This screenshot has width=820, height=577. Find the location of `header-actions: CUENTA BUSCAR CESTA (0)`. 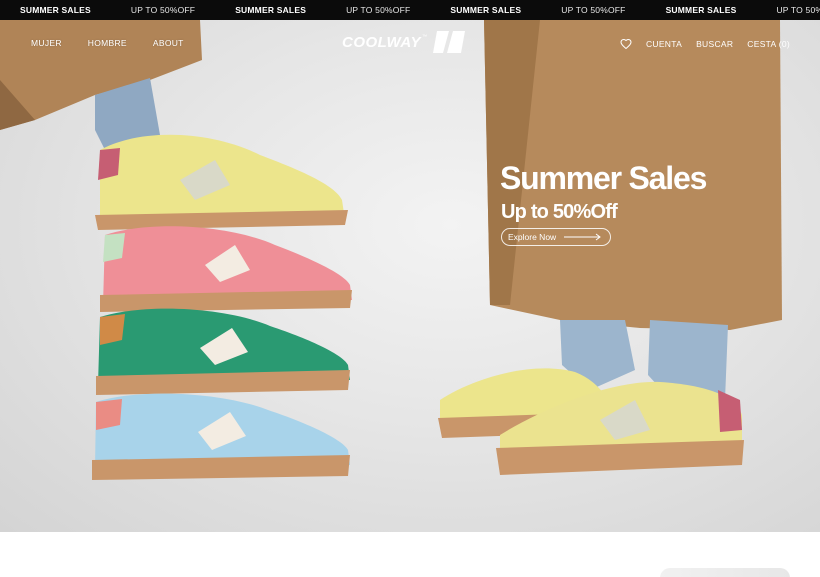

header-actions: CUENTA BUSCAR CESTA (0) is located at coordinates (705, 44).